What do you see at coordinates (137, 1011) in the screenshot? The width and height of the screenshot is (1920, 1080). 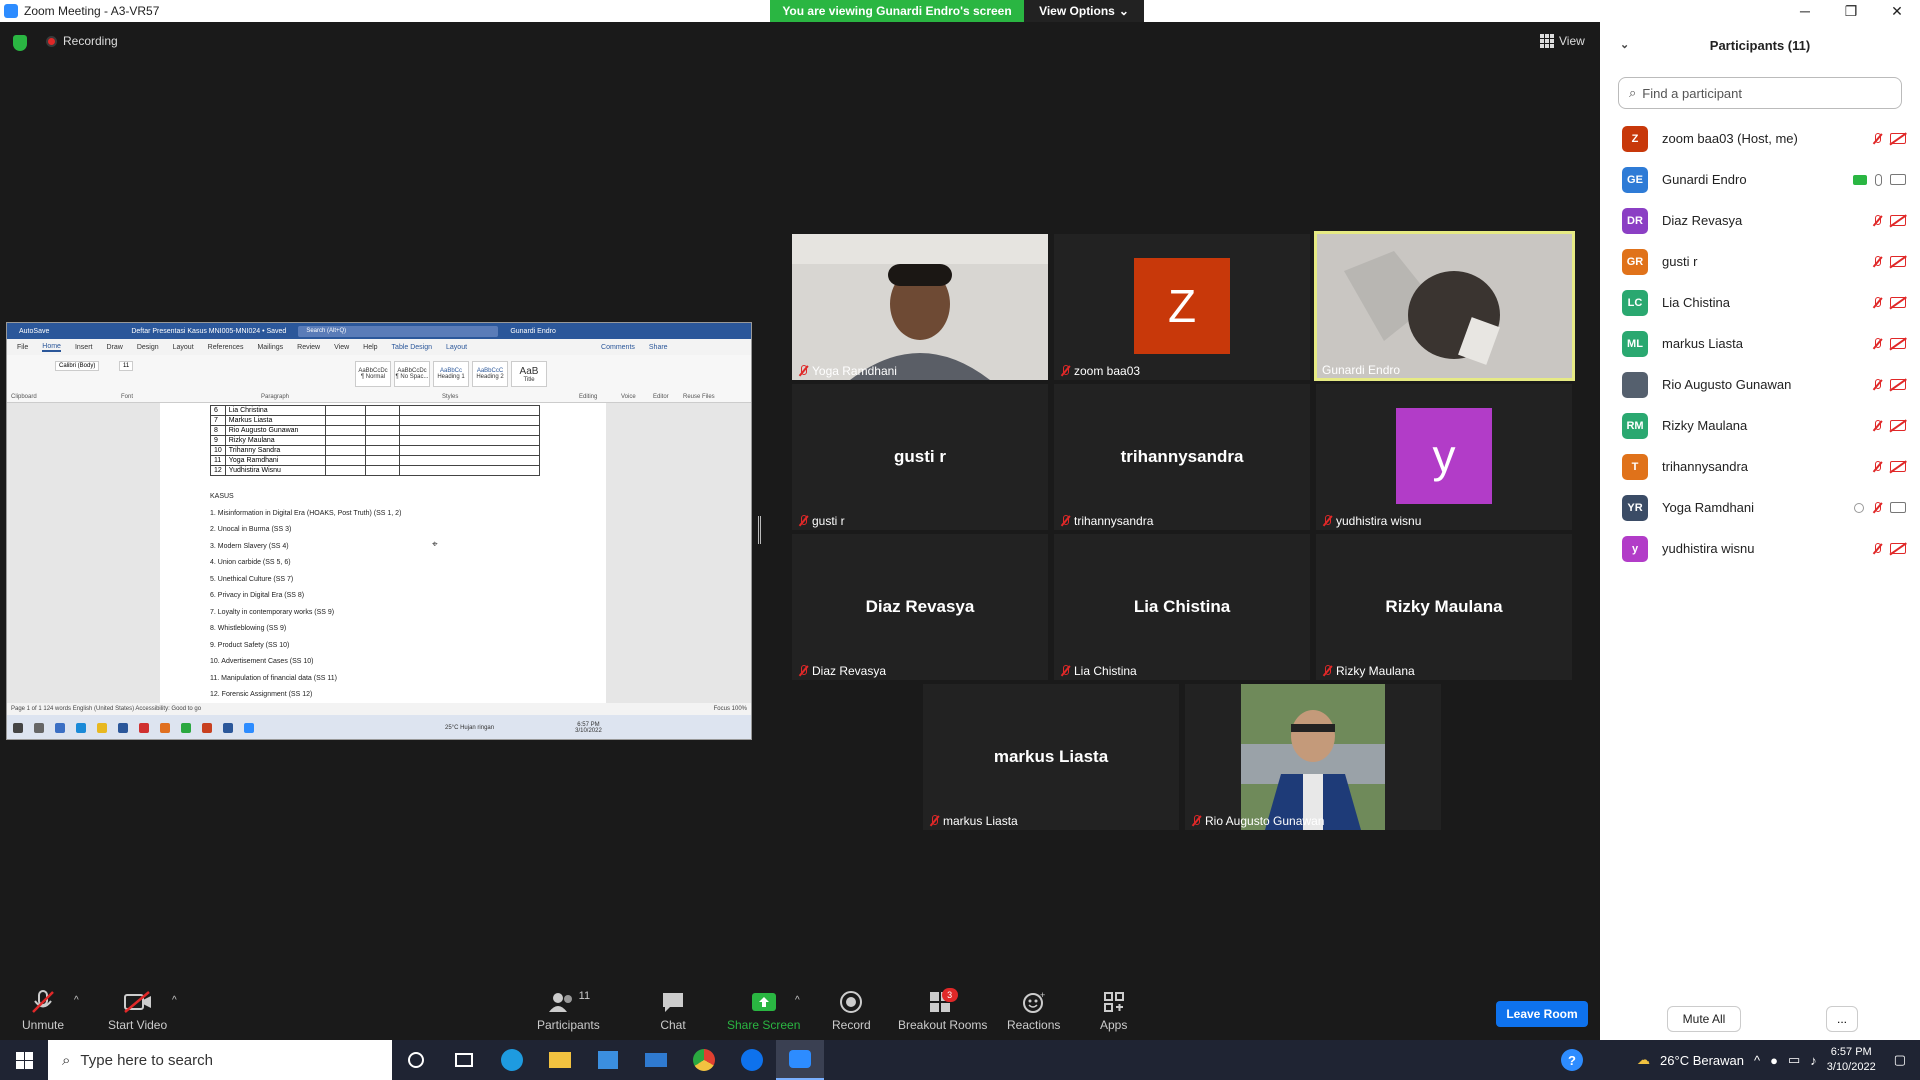 I see `start-video-button: Start Video` at bounding box center [137, 1011].